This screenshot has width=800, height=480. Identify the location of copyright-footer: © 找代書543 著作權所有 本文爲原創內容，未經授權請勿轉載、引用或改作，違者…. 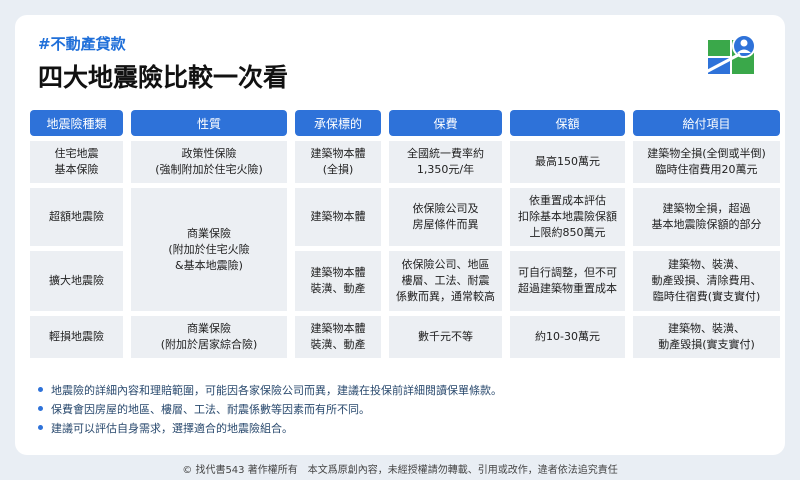
(400, 470).